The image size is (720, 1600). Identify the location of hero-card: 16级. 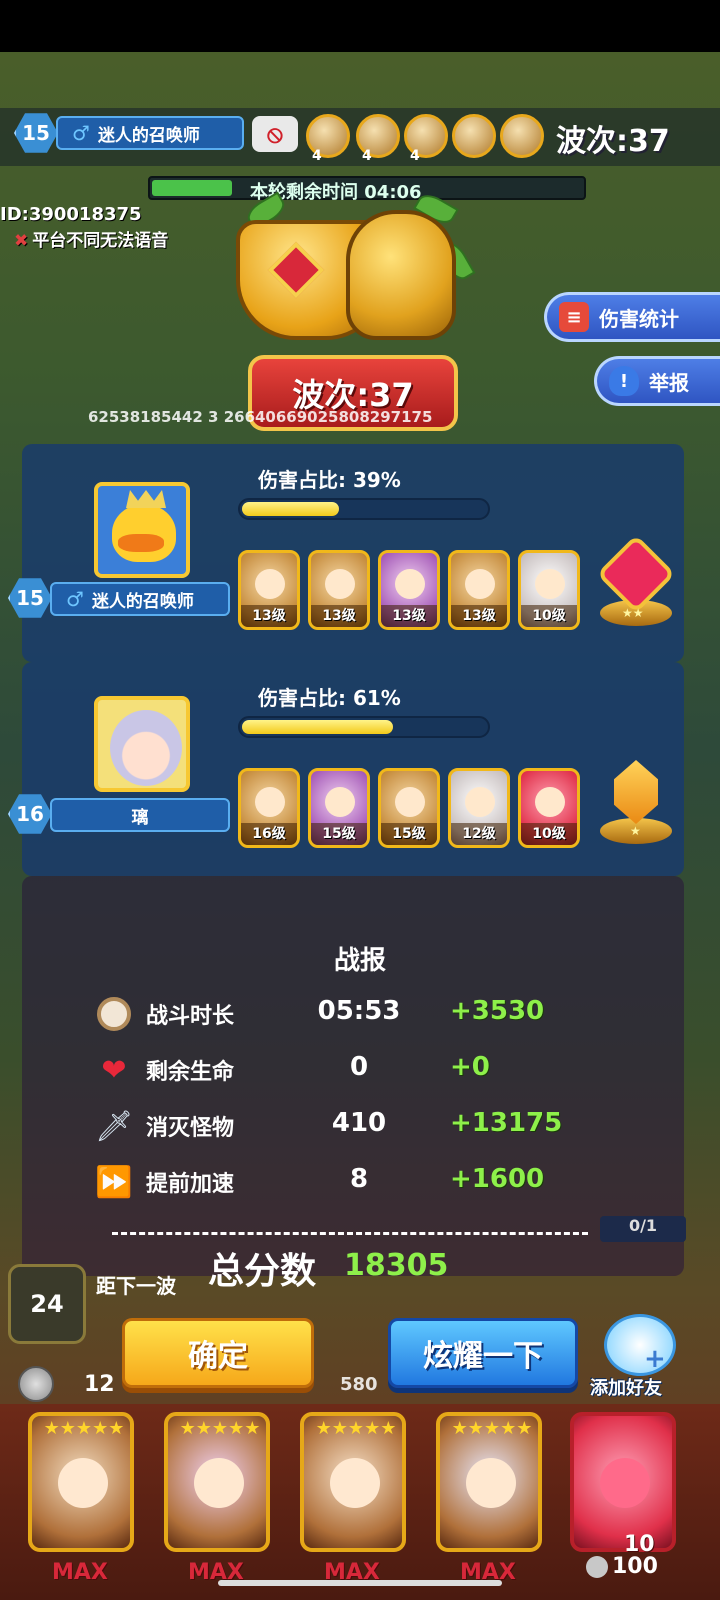
(269, 808).